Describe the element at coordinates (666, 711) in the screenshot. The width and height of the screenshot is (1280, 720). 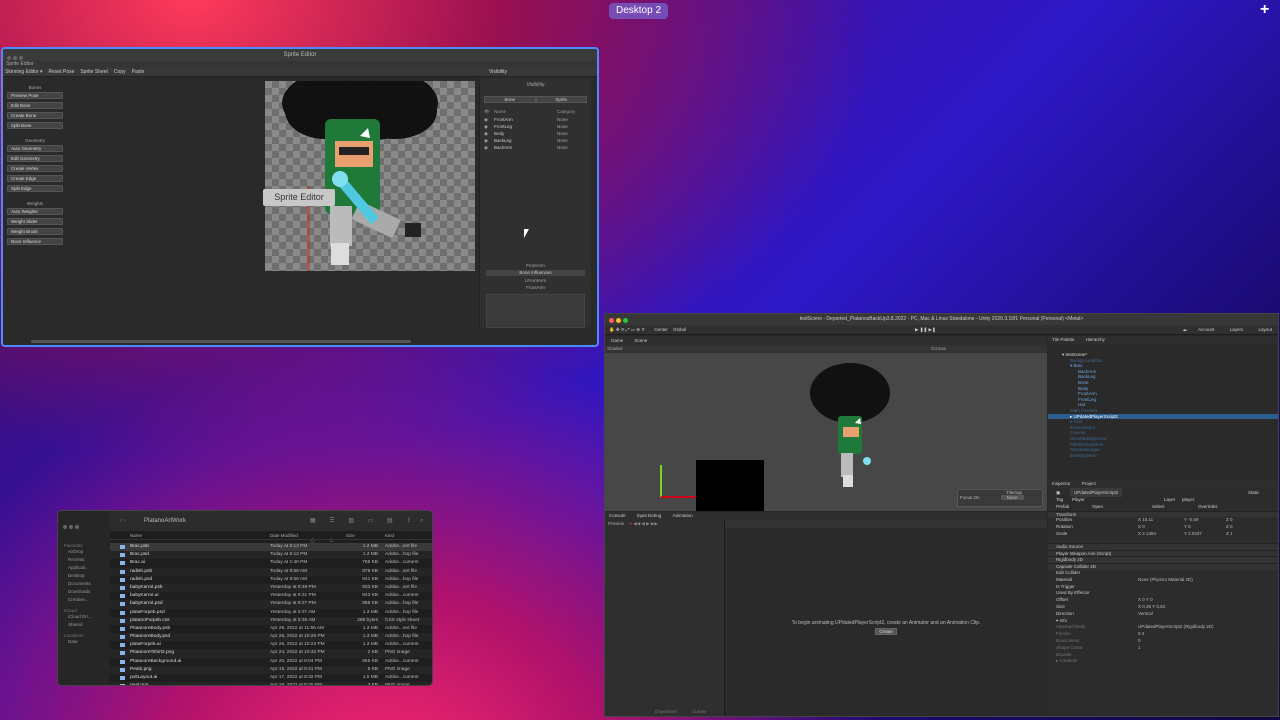
I see `tab-dopesheet: Dopesheet` at that location.